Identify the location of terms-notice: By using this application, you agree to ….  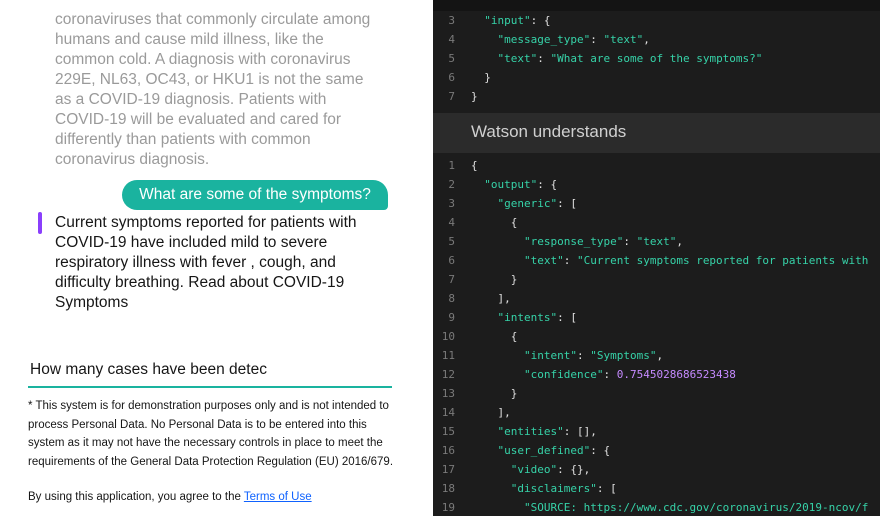
(170, 497).